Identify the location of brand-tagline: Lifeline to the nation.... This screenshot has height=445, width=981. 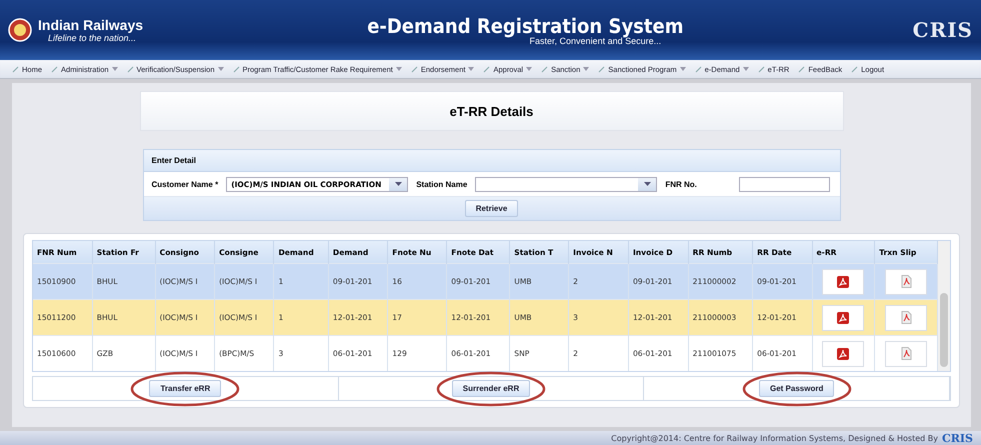
(92, 38).